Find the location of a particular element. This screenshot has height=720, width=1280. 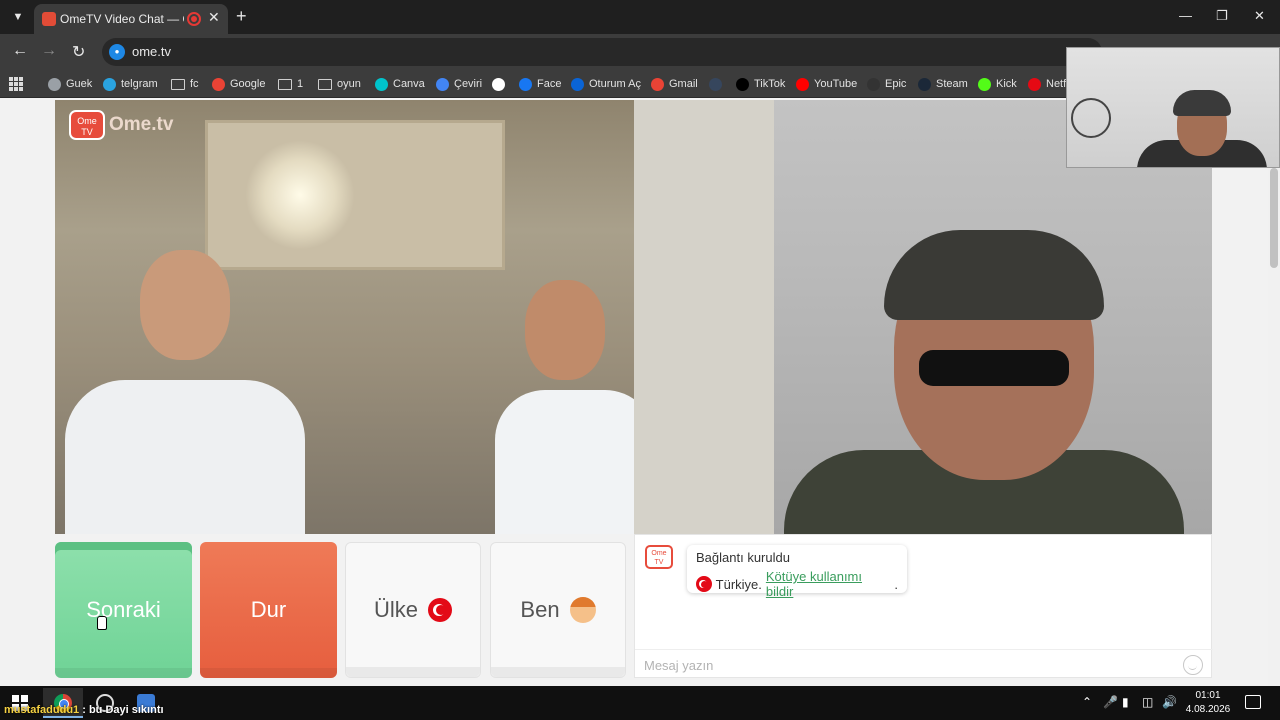

tray-chevron-up-icon: ⌃ is located at coordinates (1087, 702).